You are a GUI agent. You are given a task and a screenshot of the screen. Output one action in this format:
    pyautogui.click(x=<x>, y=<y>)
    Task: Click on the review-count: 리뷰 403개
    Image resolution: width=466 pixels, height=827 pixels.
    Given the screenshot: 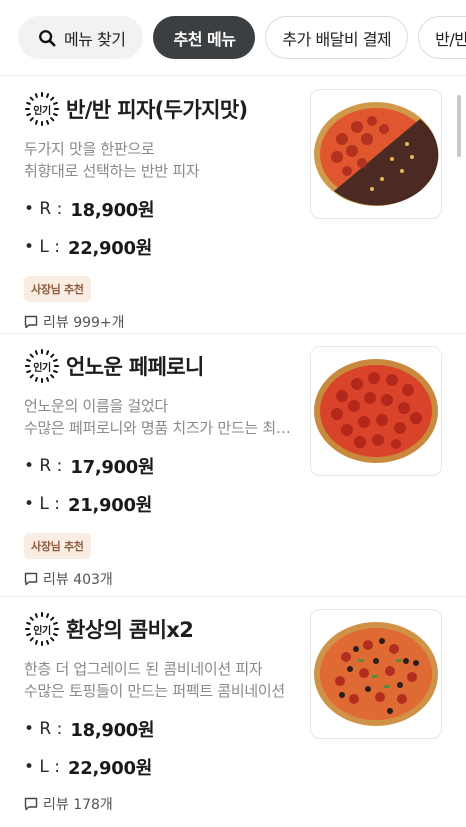 What is the action you would take?
    pyautogui.click(x=245, y=579)
    